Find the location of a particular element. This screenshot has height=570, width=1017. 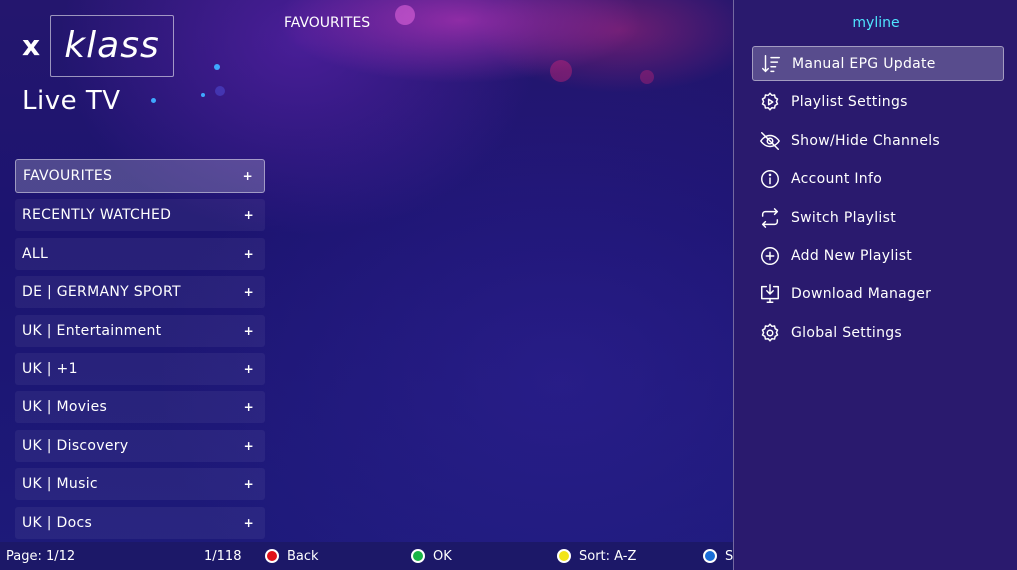

ok-label: OK is located at coordinates (442, 556).